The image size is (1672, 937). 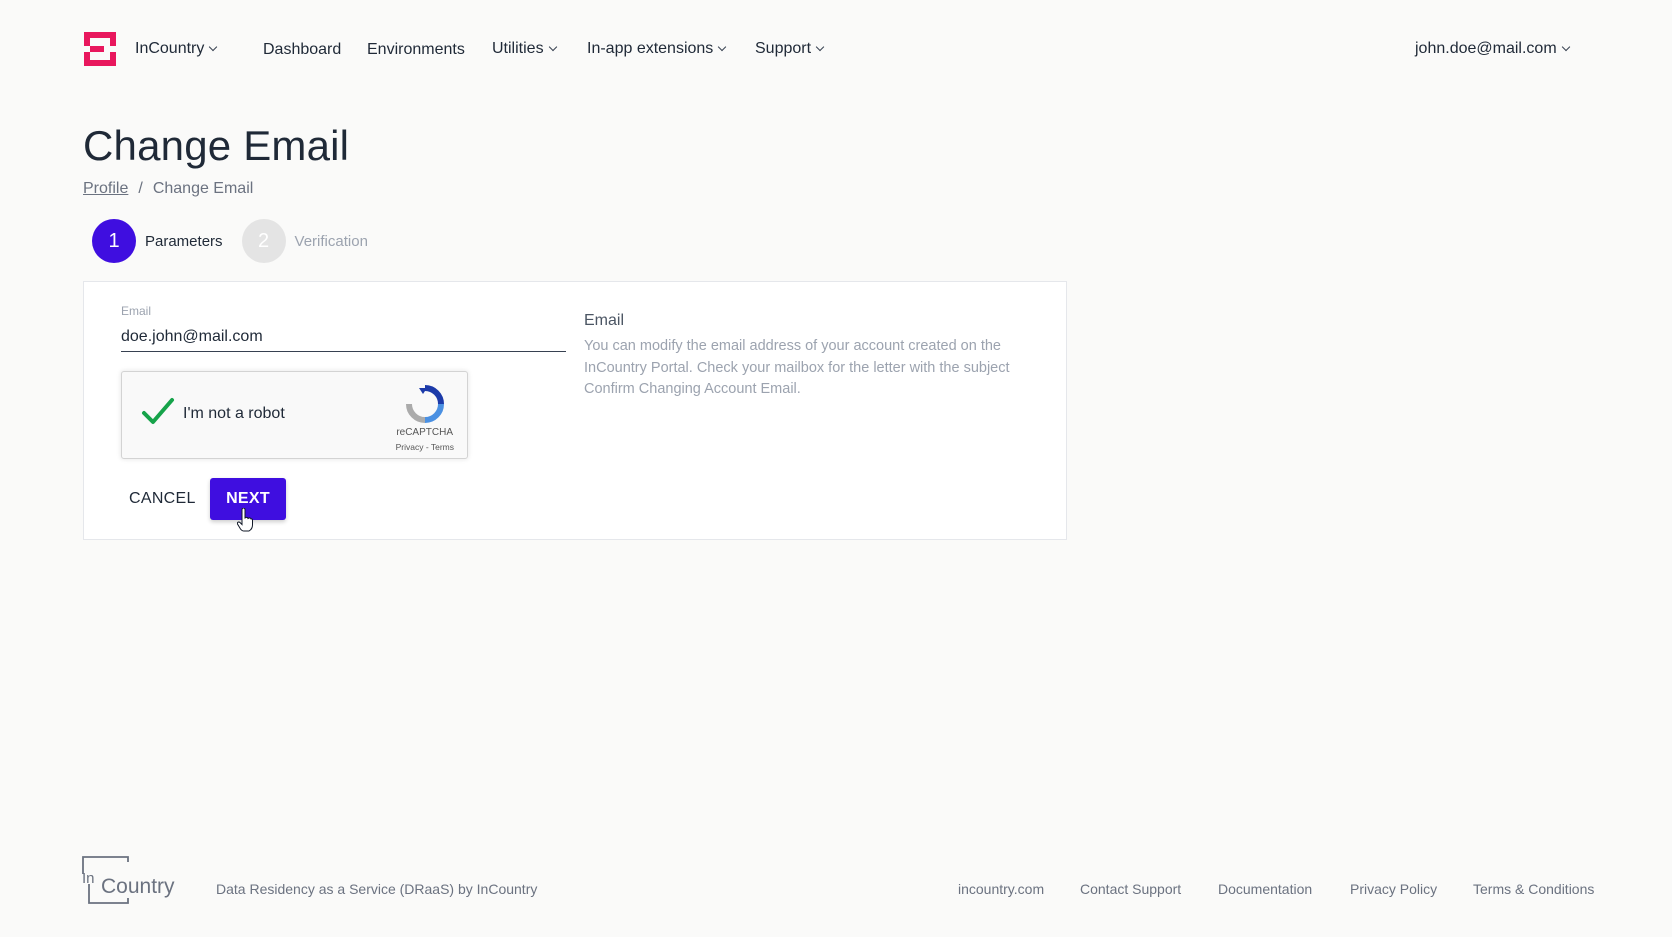 I want to click on nav-support-label: Support, so click(x=783, y=48).